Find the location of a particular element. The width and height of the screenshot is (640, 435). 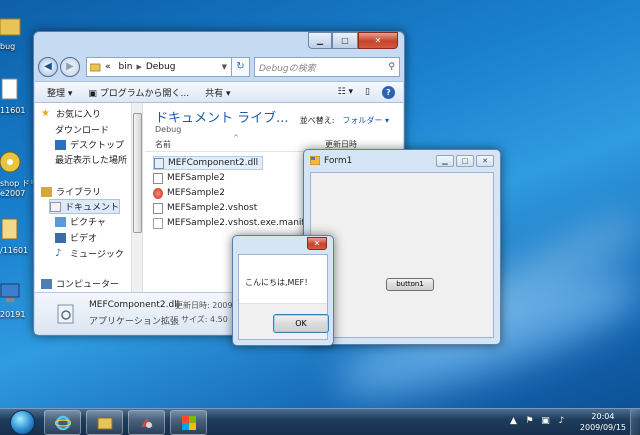

nav-desktop: デスクトップ is located at coordinates (89, 144).